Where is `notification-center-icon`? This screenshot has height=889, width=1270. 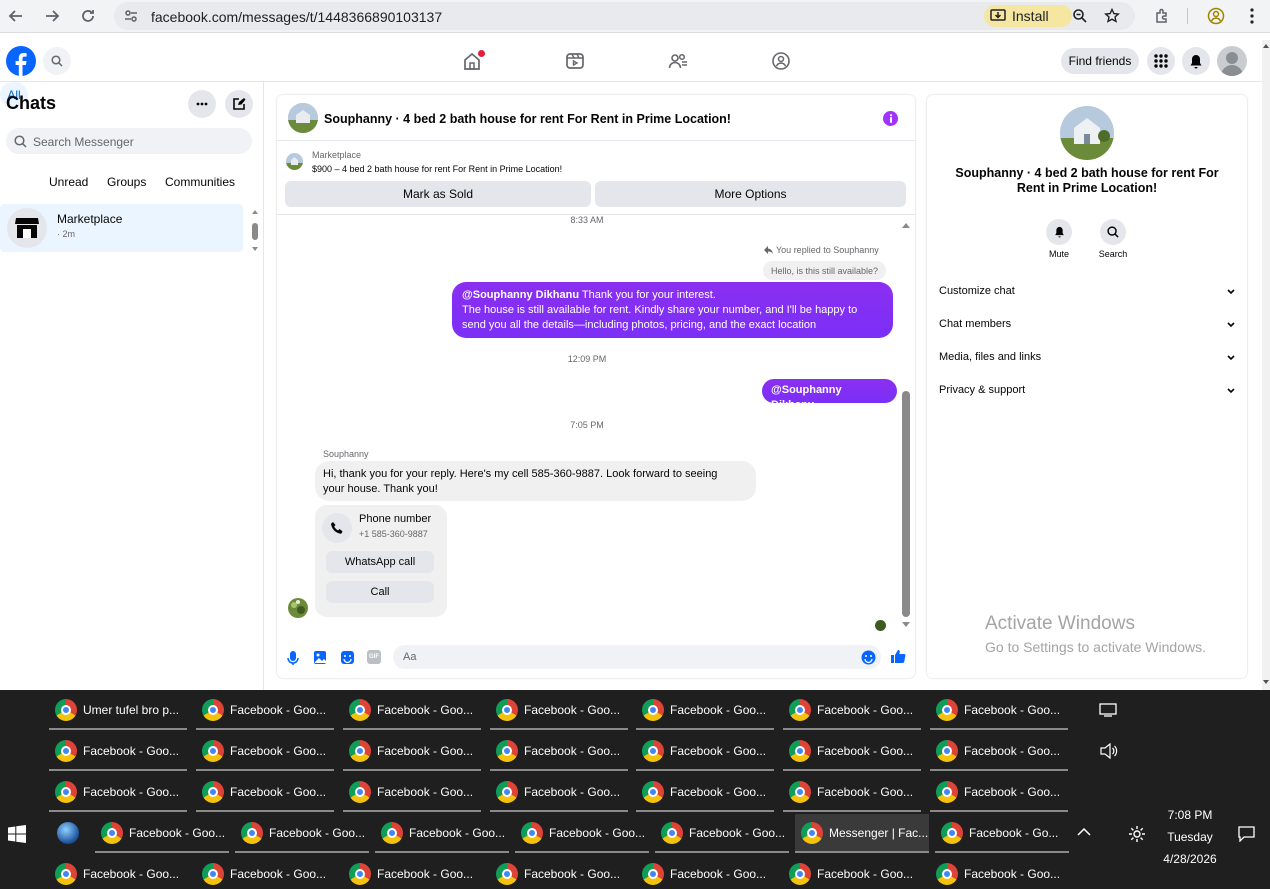
notification-center-icon is located at coordinates (1246, 834).